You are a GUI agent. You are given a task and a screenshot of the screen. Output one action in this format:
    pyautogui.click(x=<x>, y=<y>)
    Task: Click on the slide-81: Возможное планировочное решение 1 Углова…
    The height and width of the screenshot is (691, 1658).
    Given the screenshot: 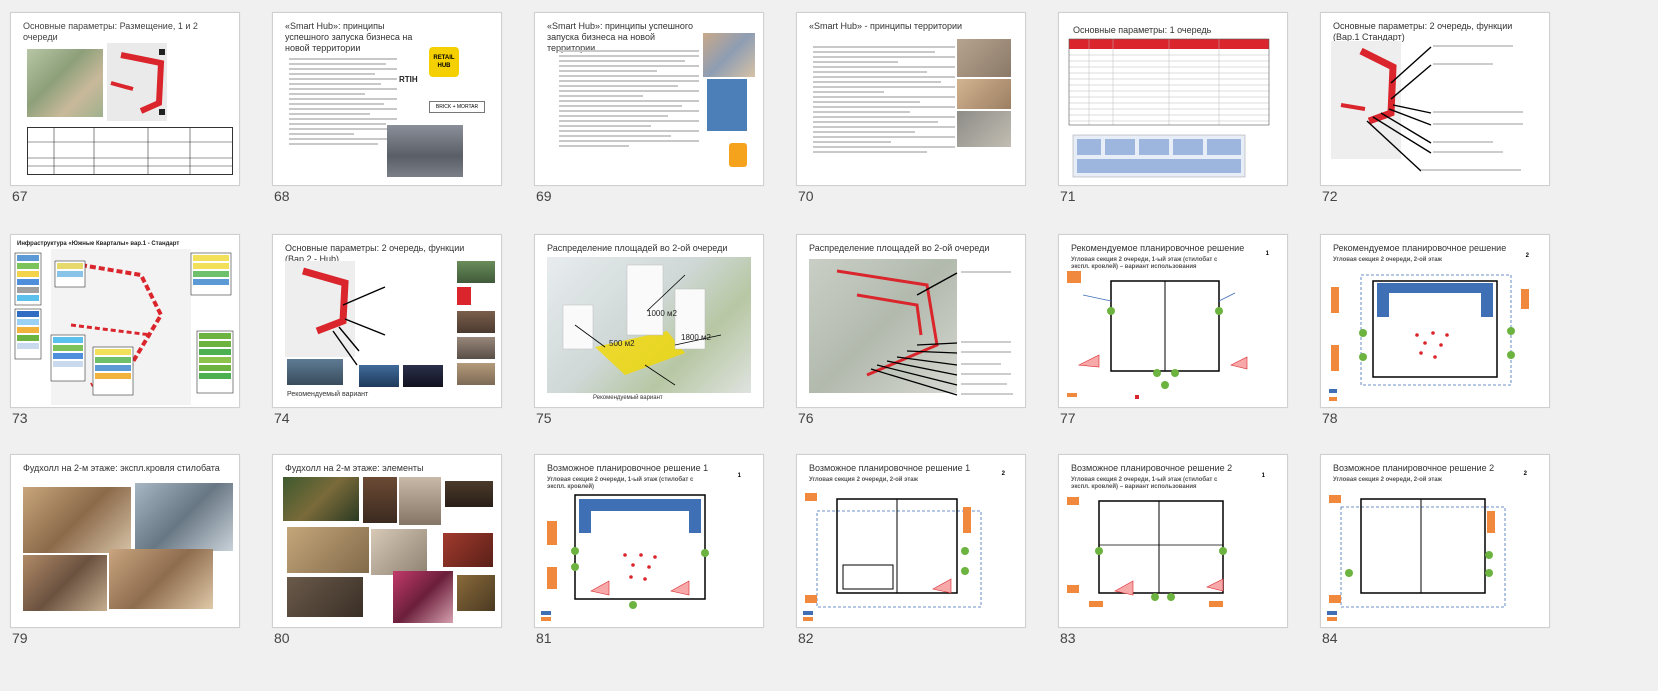 What is the action you would take?
    pyautogui.click(x=649, y=541)
    